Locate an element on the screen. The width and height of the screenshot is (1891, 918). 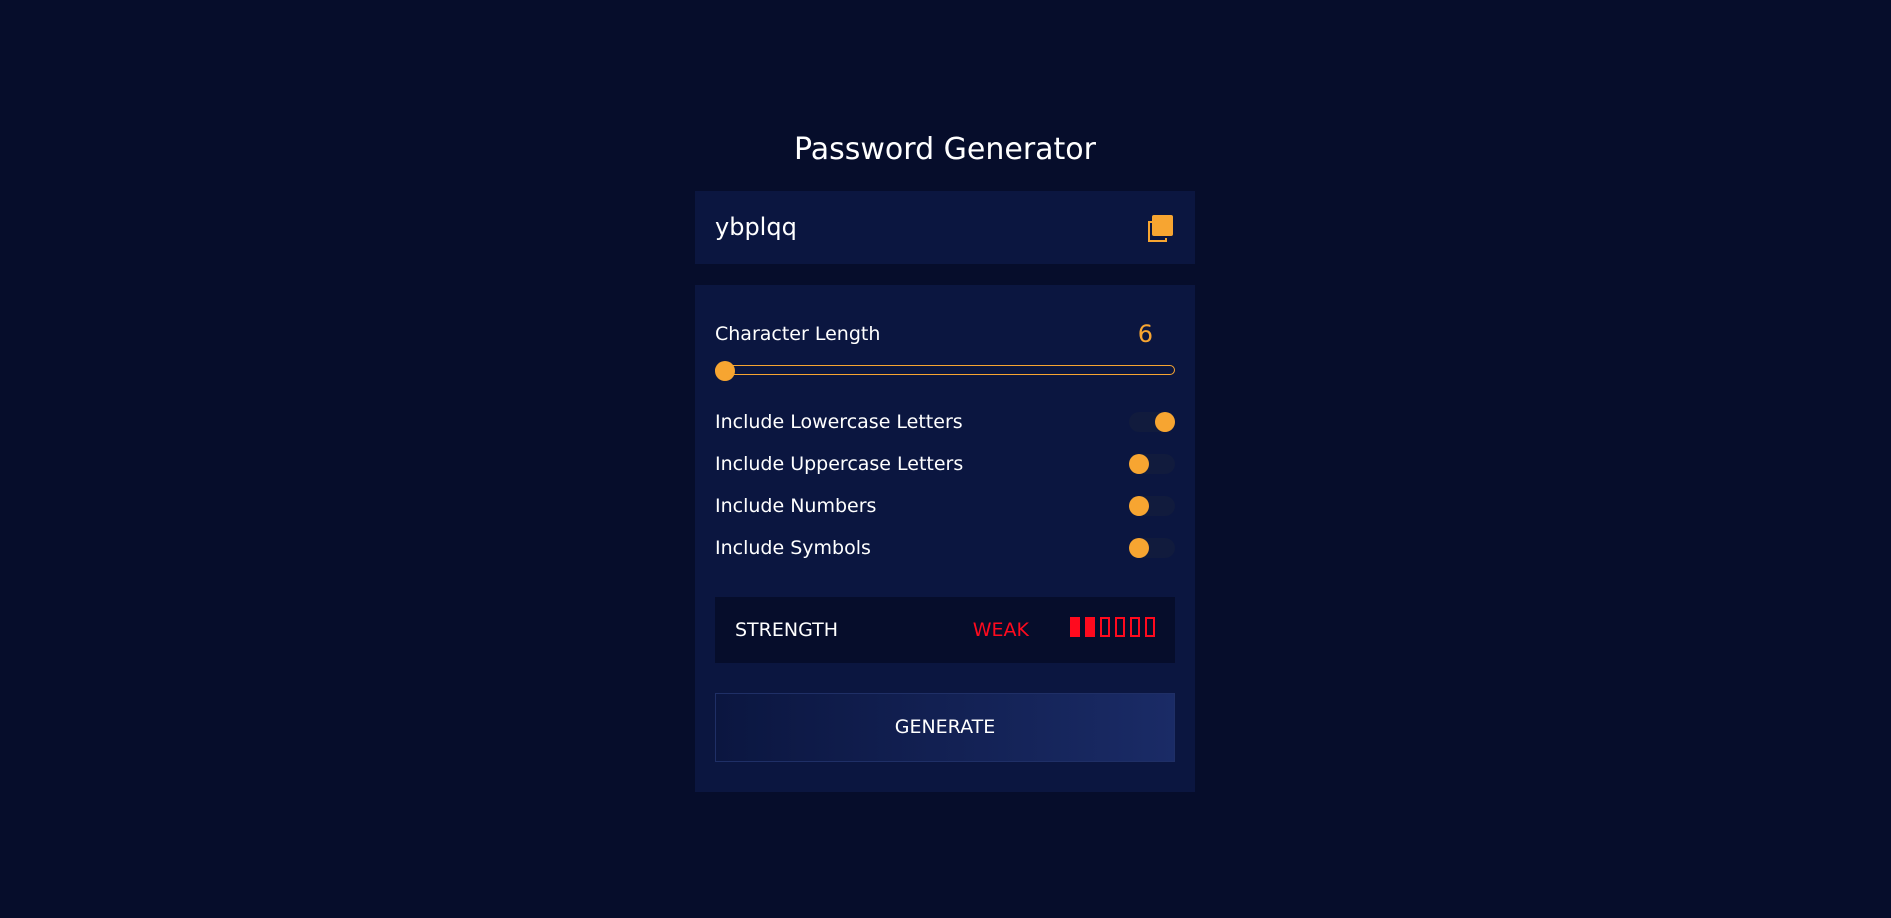
copy-icon-graphic is located at coordinates (1160, 228).